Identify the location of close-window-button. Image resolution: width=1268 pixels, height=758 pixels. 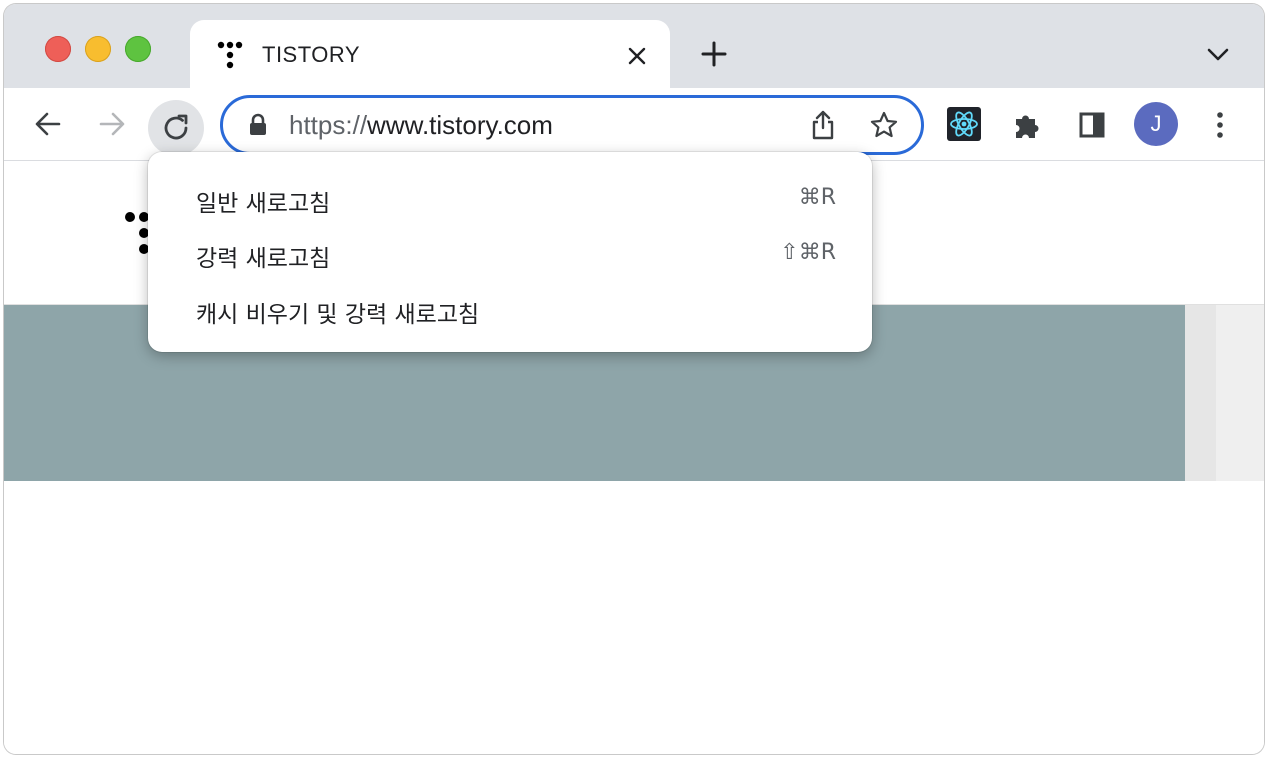
(58, 49).